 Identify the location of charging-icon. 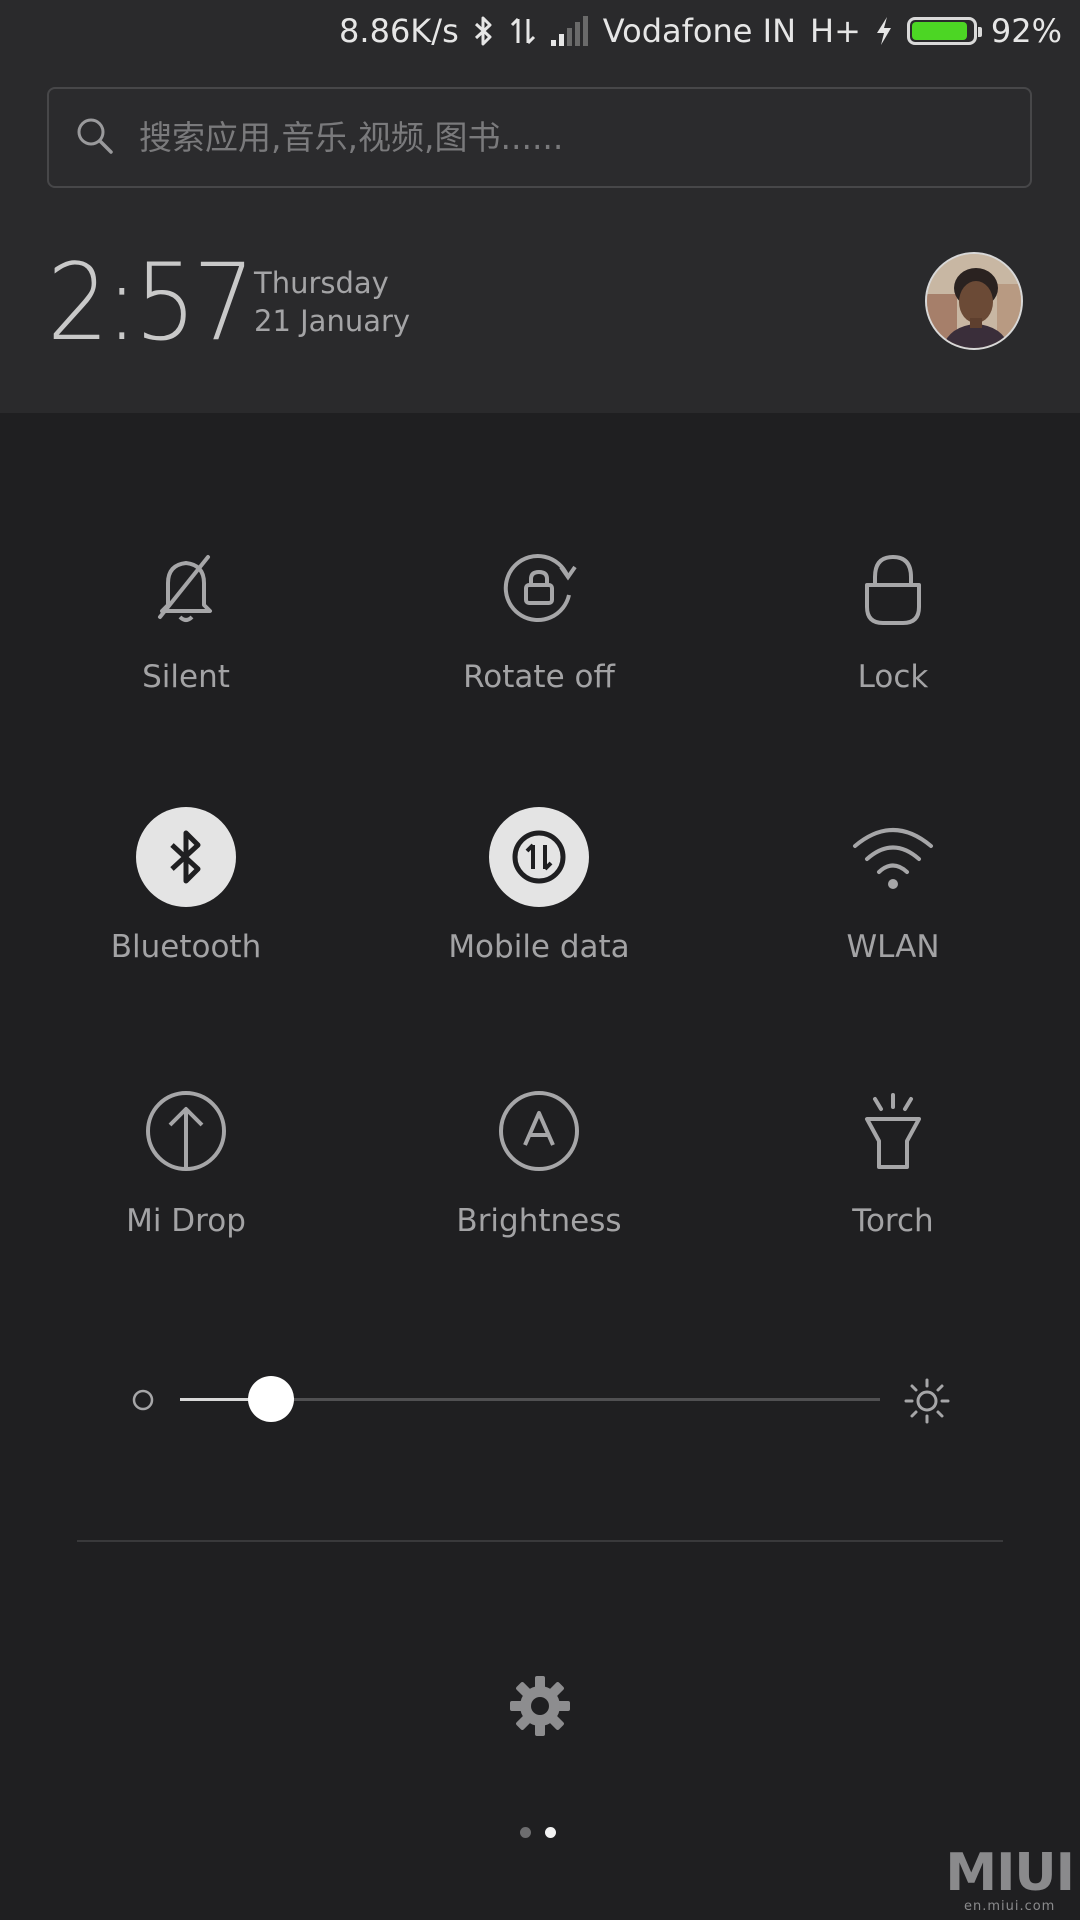
(884, 31).